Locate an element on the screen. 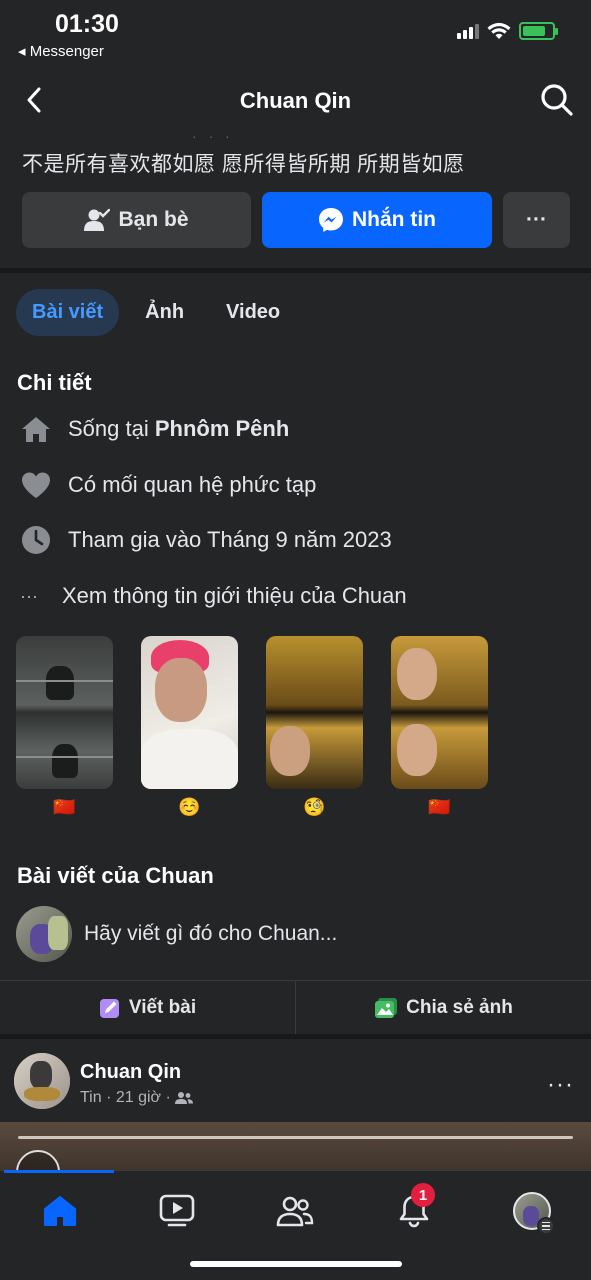 This screenshot has height=1280, width=591. friends-icon is located at coordinates (295, 1211).